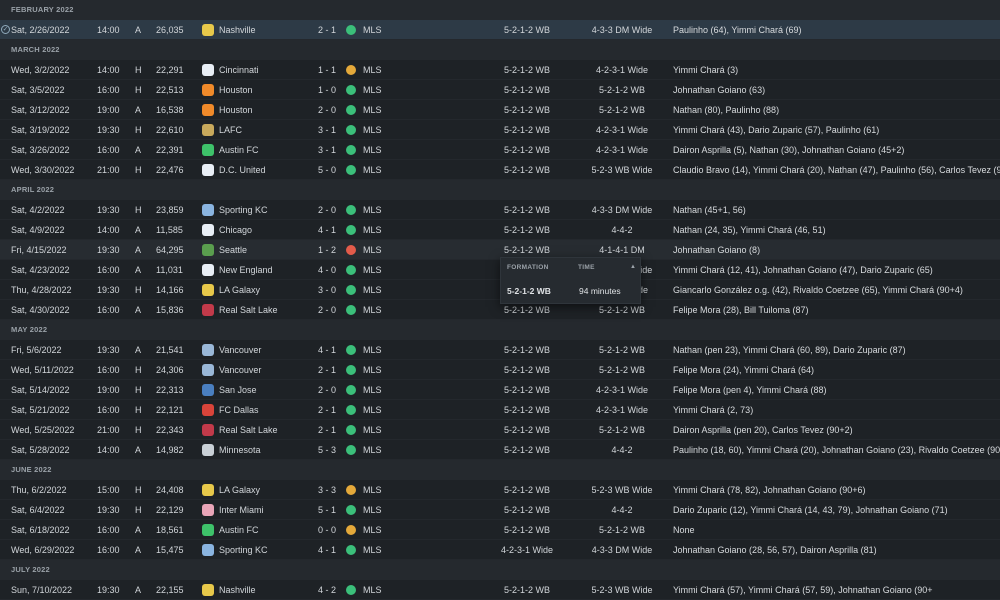 Image resolution: width=1000 pixels, height=600 pixels. What do you see at coordinates (170, 290) in the screenshot?
I see `attendance: 14,166` at bounding box center [170, 290].